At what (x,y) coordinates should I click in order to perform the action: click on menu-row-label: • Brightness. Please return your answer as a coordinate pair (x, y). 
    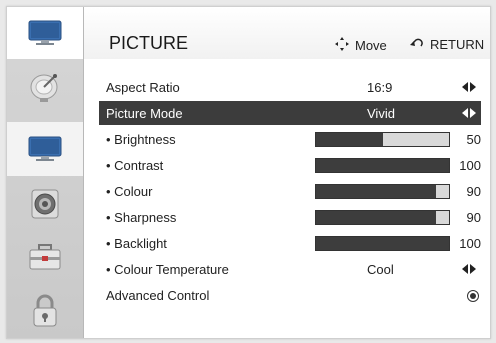
    Looking at the image, I should click on (141, 139).